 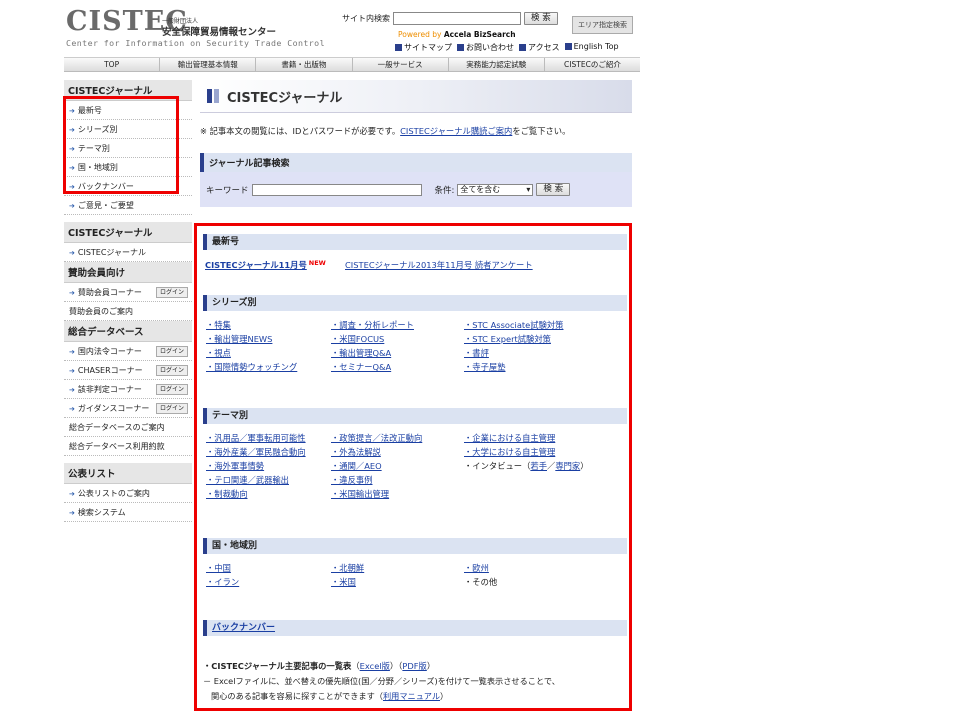 What do you see at coordinates (227, 190) in the screenshot?
I see `keyword-label: キーワード` at bounding box center [227, 190].